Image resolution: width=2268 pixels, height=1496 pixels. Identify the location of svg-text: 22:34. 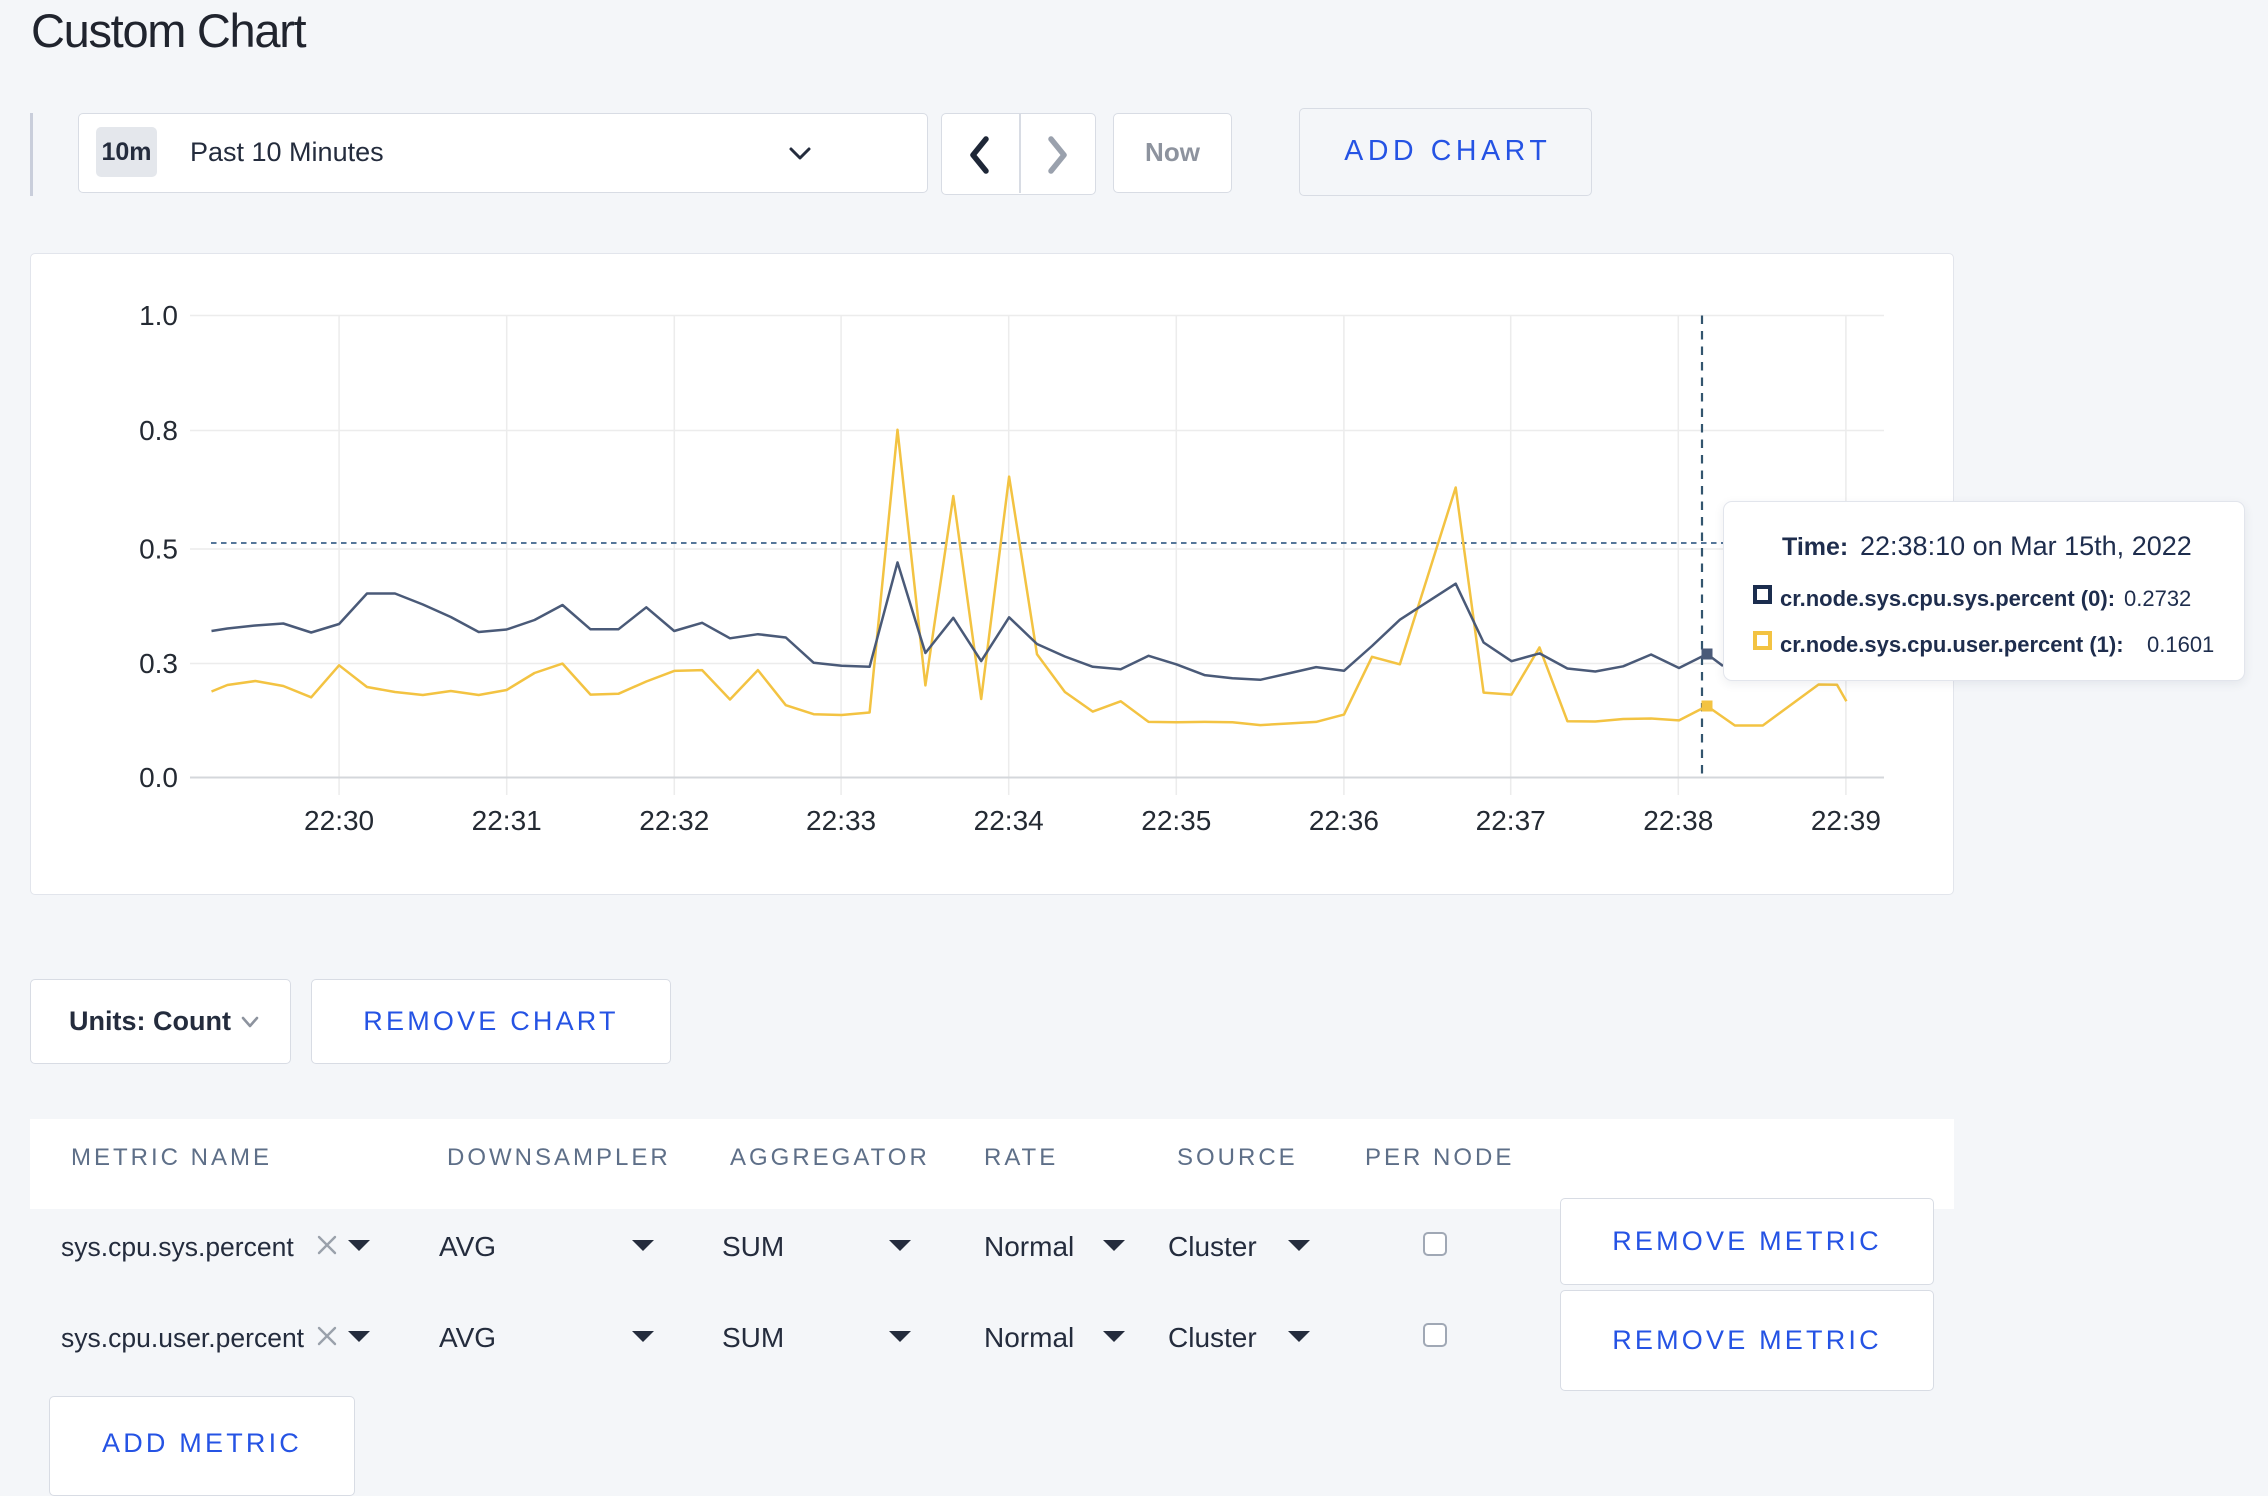
(1009, 820).